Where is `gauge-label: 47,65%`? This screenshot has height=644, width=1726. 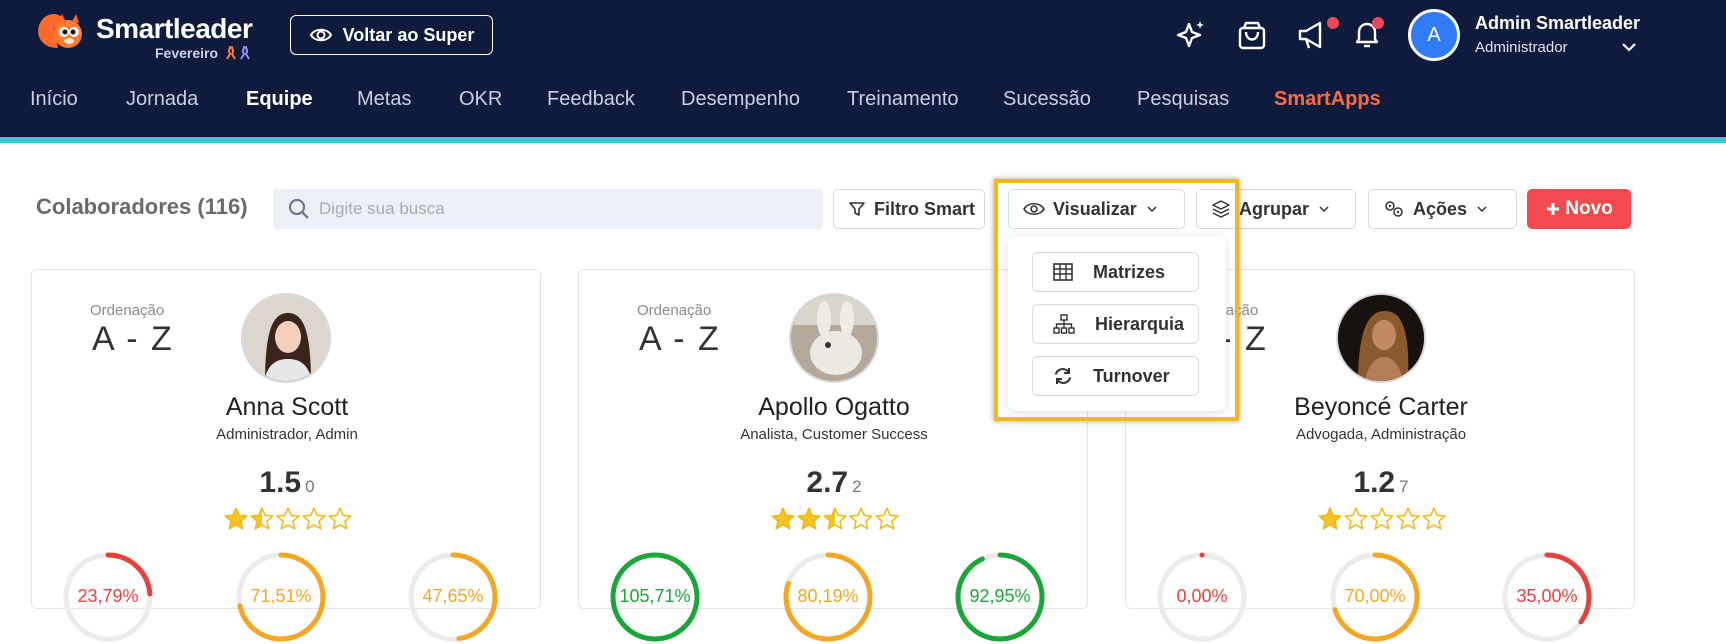
gauge-label: 47,65% is located at coordinates (453, 596).